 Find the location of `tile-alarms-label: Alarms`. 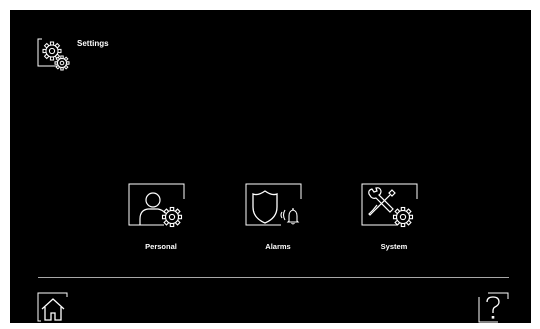

tile-alarms-label: Alarms is located at coordinates (278, 246).